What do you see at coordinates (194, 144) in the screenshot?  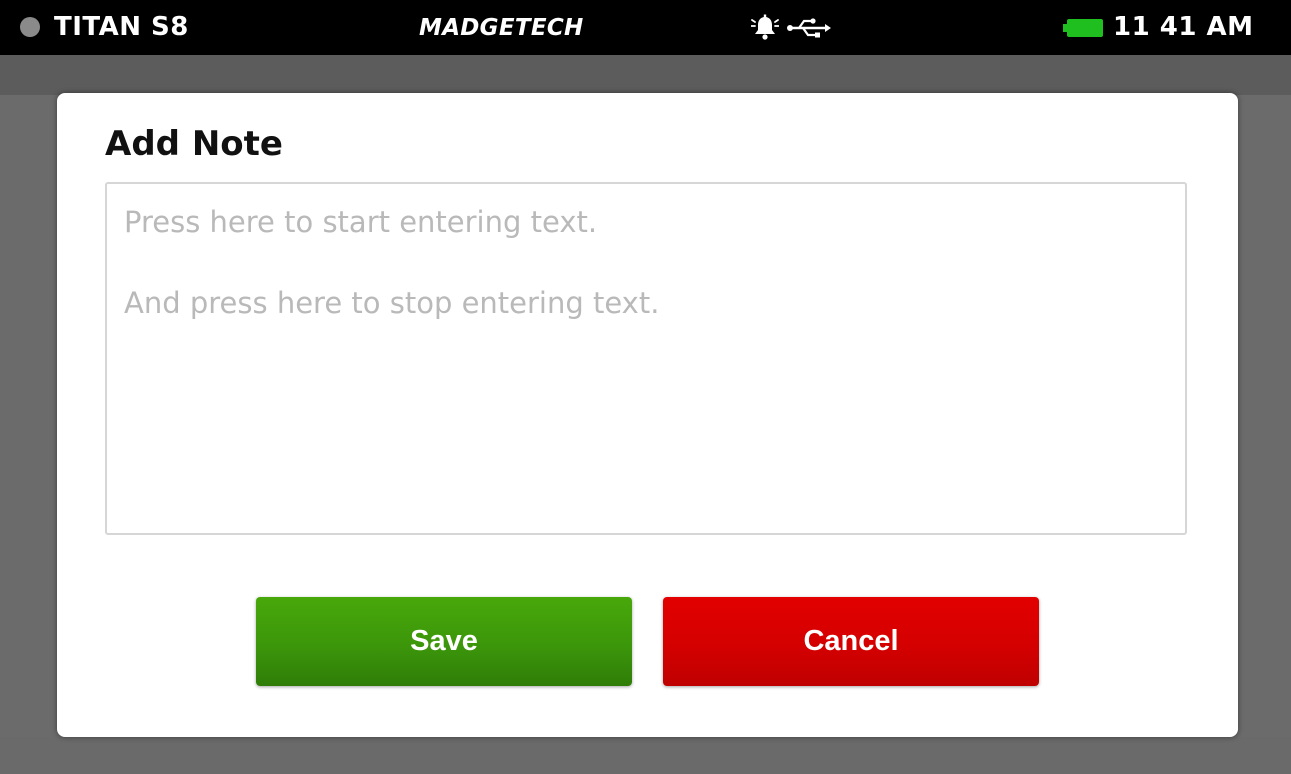 I see `dialog-title: Add Note` at bounding box center [194, 144].